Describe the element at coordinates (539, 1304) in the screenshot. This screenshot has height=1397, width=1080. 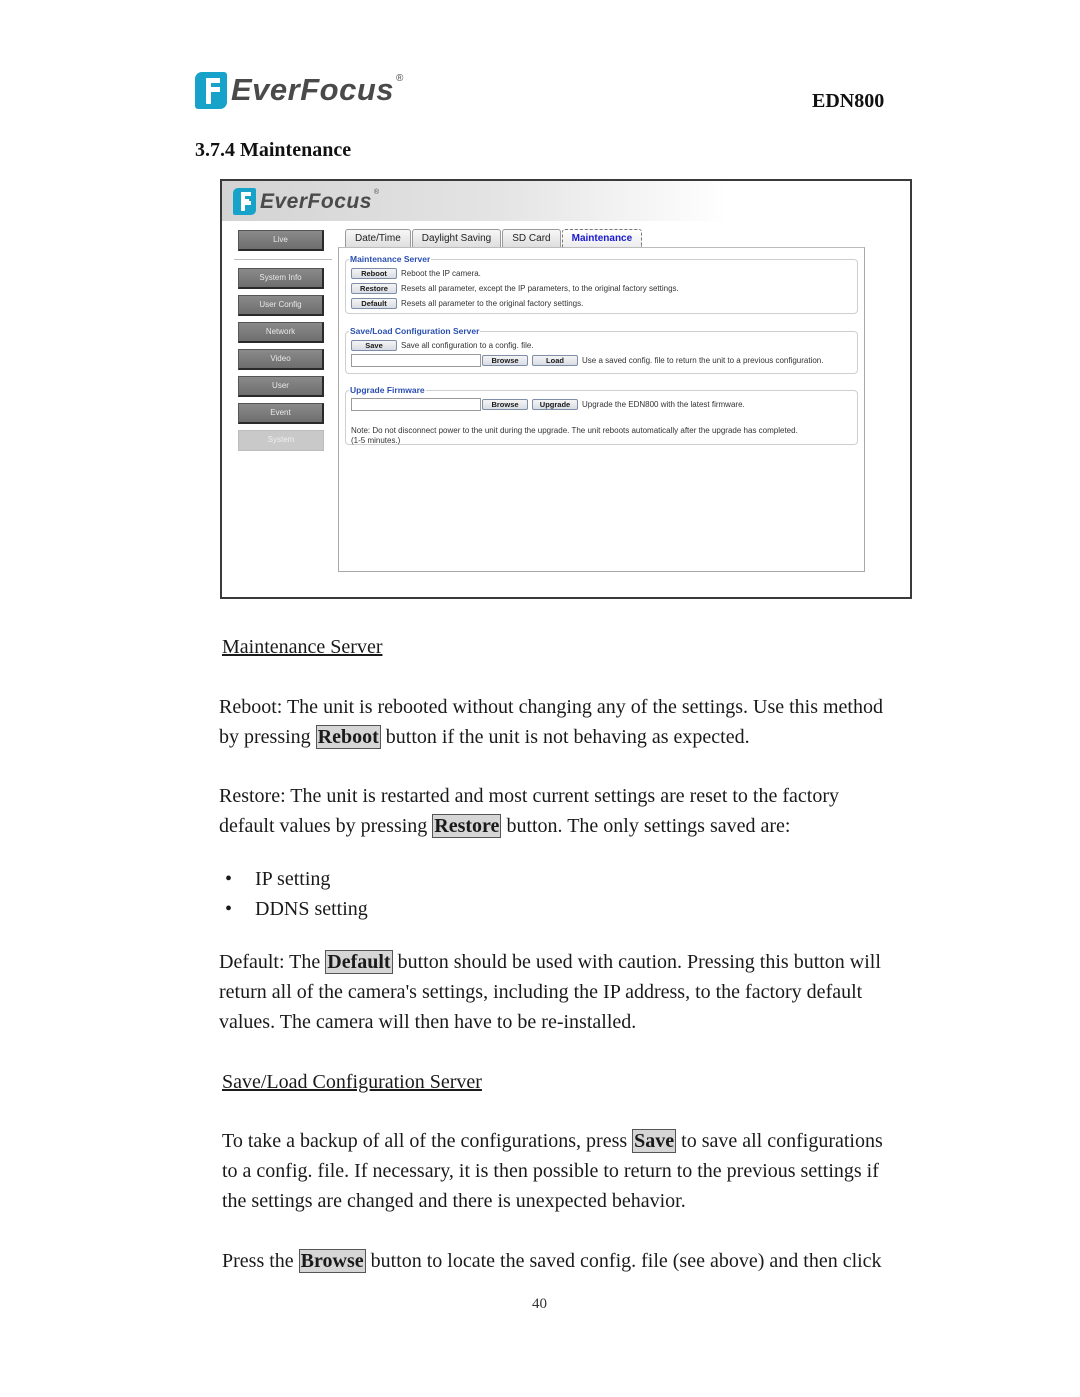
I see `page-number: 40` at that location.